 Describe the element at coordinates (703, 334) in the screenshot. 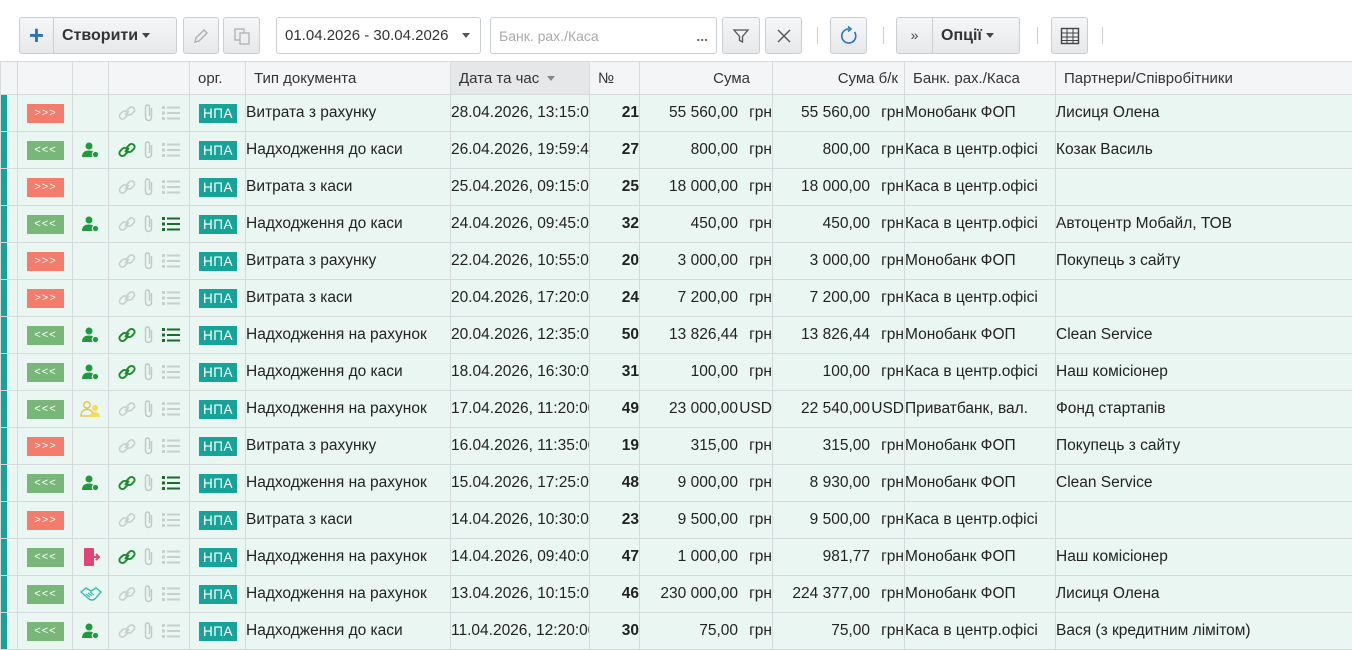

I see `amount-value: 13 826,44` at that location.